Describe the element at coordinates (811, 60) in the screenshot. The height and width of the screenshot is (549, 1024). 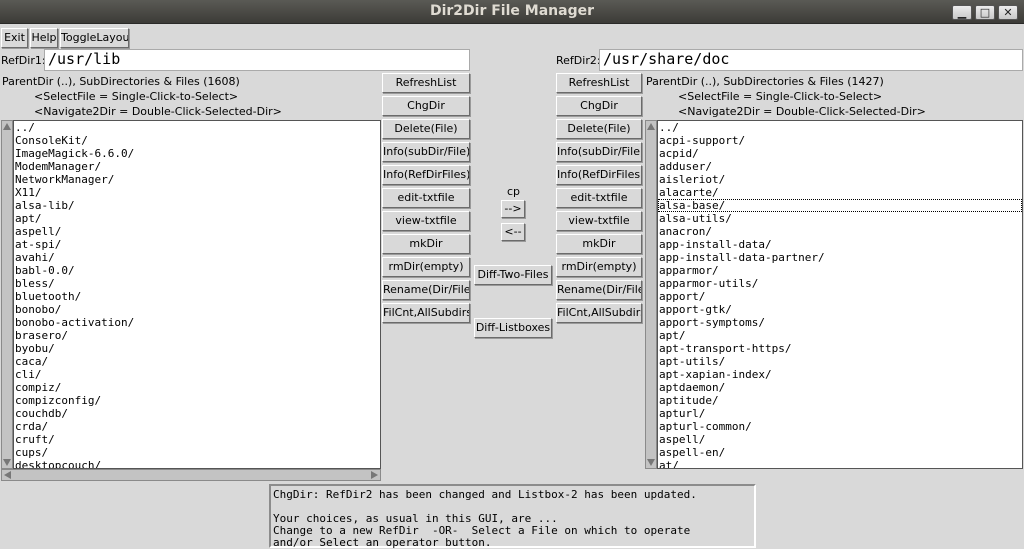
I see `refdir2-input: /usr/share/doc` at that location.